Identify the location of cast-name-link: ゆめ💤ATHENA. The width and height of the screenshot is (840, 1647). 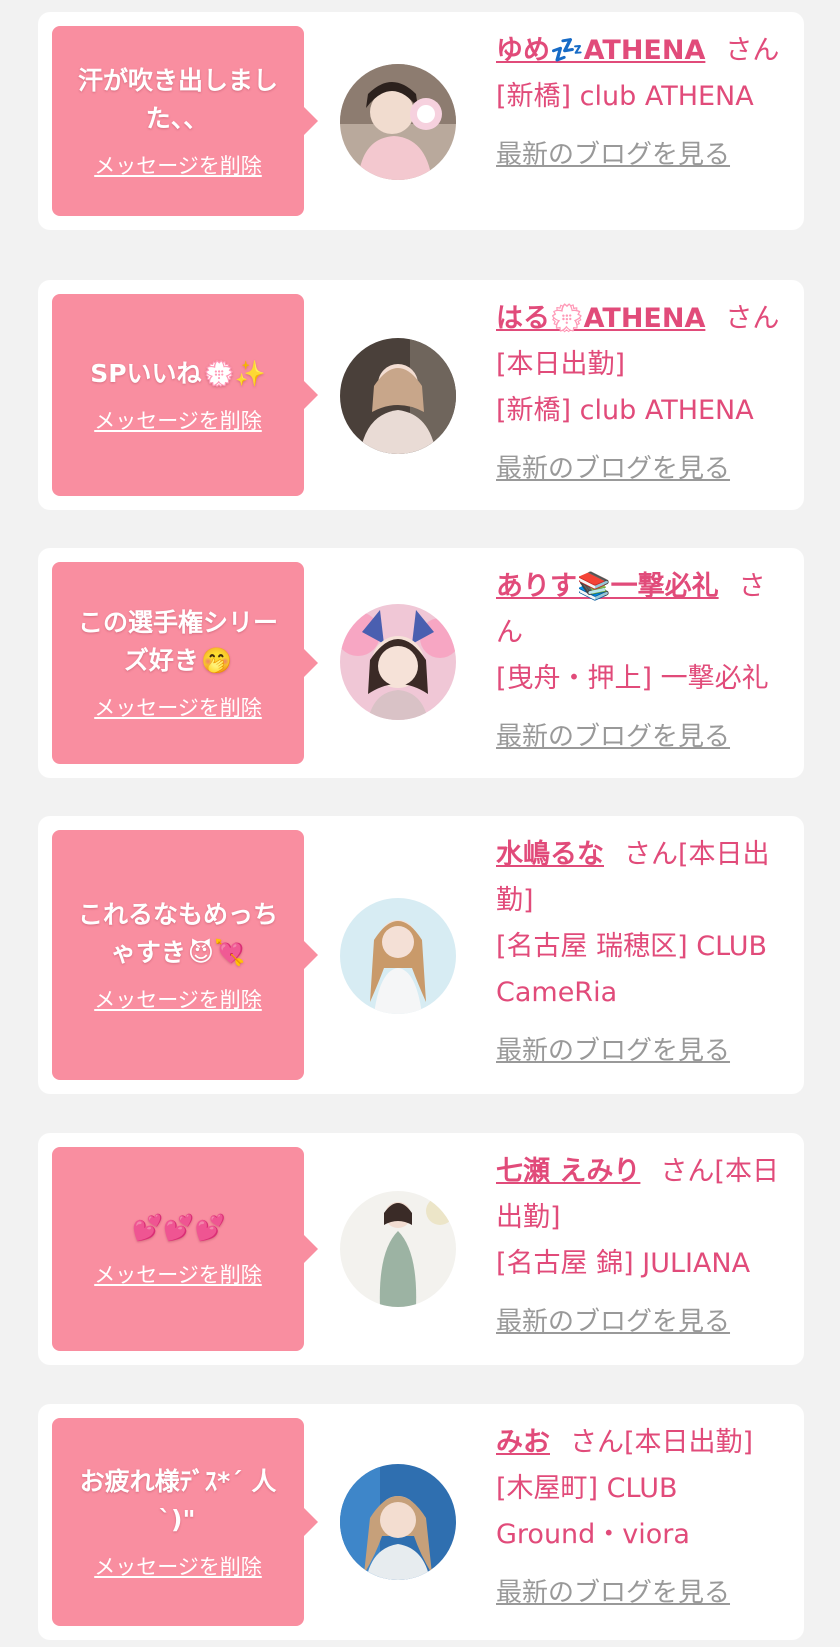
(600, 50).